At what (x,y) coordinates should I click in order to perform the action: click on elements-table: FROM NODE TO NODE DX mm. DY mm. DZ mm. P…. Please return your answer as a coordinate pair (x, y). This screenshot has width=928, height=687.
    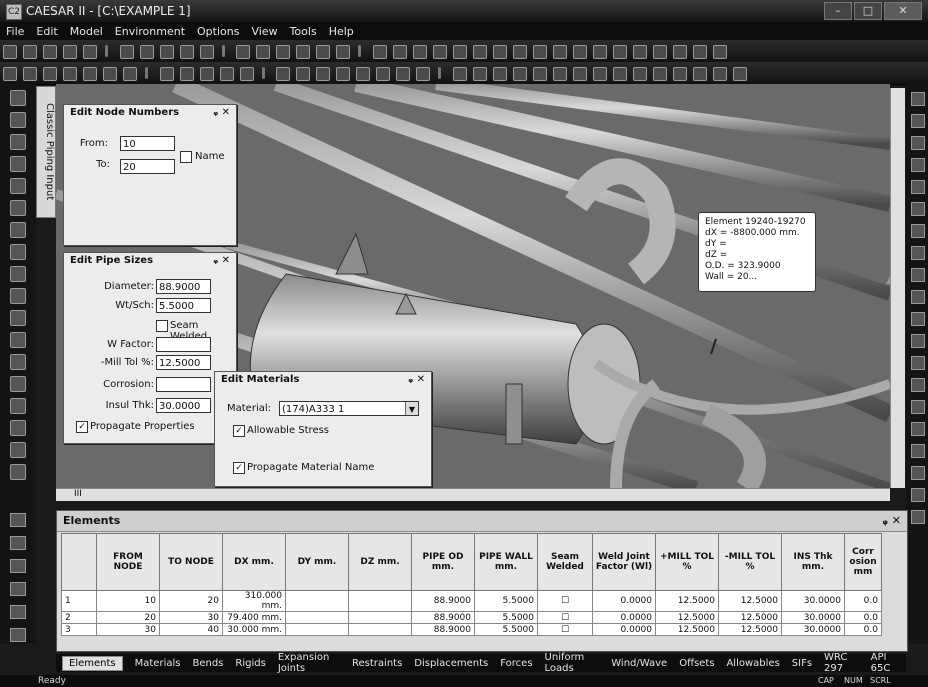
    Looking at the image, I should click on (471, 584).